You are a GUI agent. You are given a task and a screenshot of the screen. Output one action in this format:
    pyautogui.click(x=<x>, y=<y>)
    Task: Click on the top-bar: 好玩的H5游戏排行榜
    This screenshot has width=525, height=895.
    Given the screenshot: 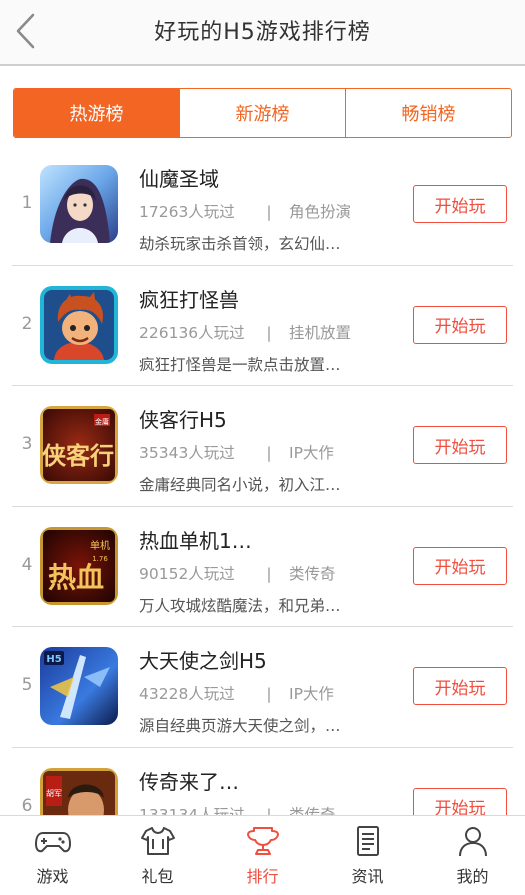 What is the action you would take?
    pyautogui.click(x=262, y=33)
    